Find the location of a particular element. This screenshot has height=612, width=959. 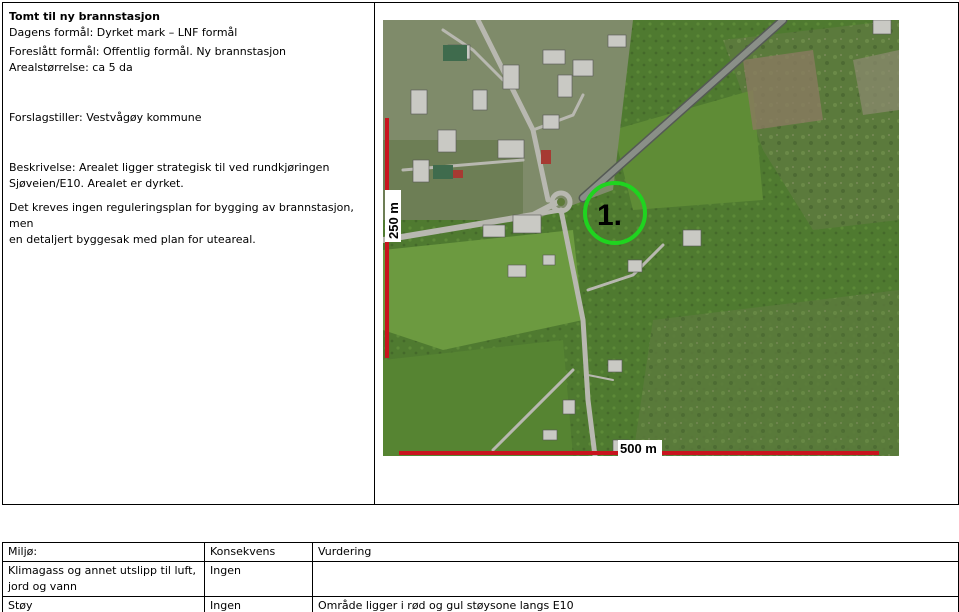

vertical-scale-label: 250 m is located at coordinates (393, 220).